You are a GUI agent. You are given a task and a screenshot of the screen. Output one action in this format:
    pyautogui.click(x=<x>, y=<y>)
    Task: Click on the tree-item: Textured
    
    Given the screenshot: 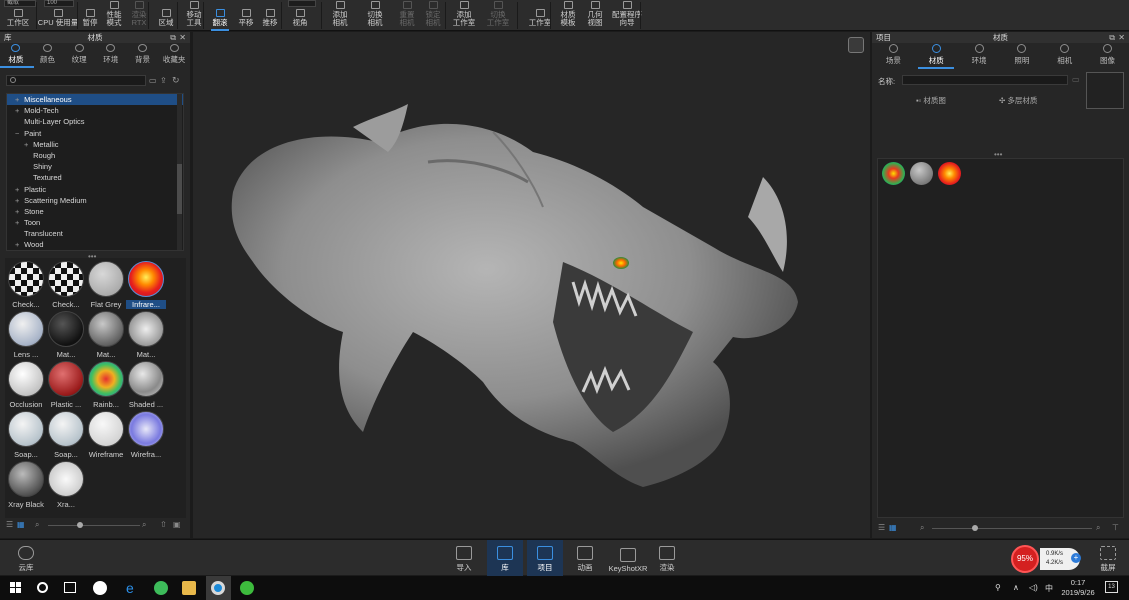 What is the action you would take?
    pyautogui.click(x=95, y=177)
    